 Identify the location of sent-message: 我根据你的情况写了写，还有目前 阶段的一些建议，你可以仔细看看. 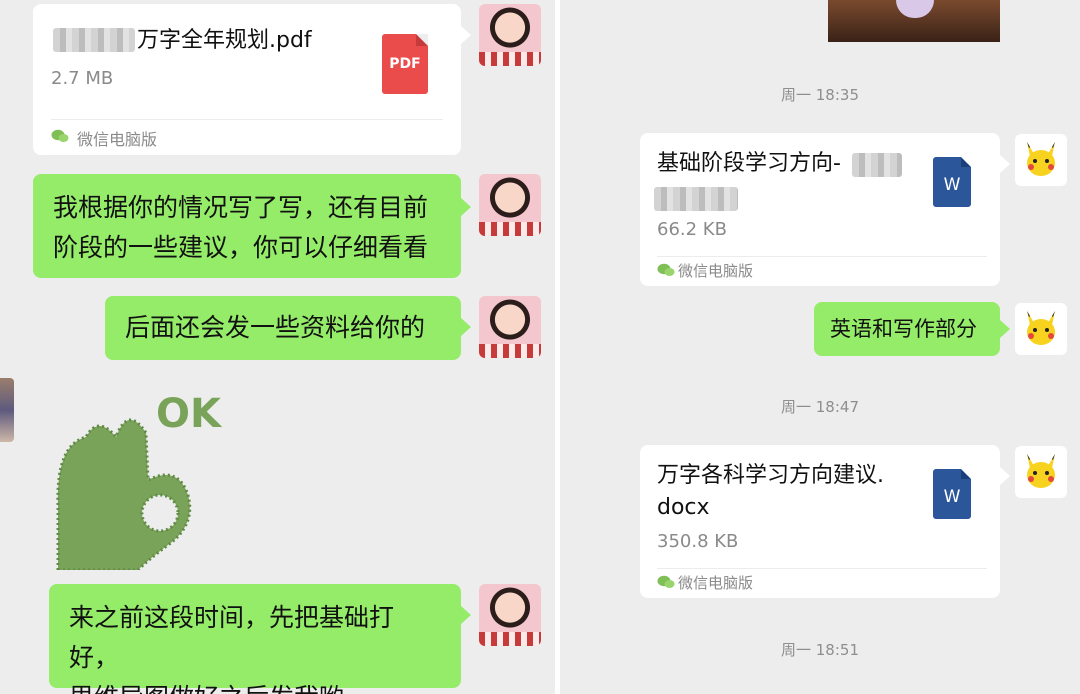
(247, 226).